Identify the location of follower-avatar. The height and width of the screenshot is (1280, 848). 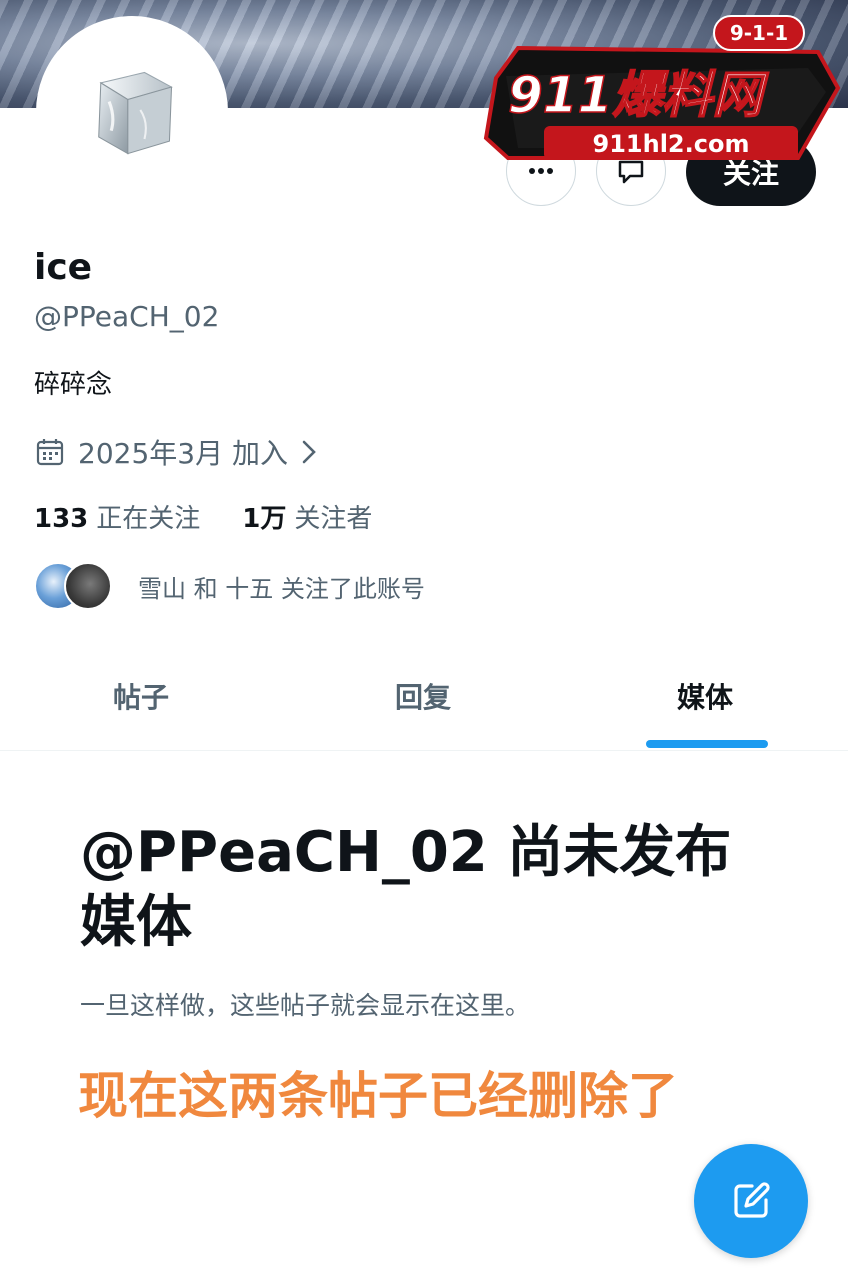
(88, 586).